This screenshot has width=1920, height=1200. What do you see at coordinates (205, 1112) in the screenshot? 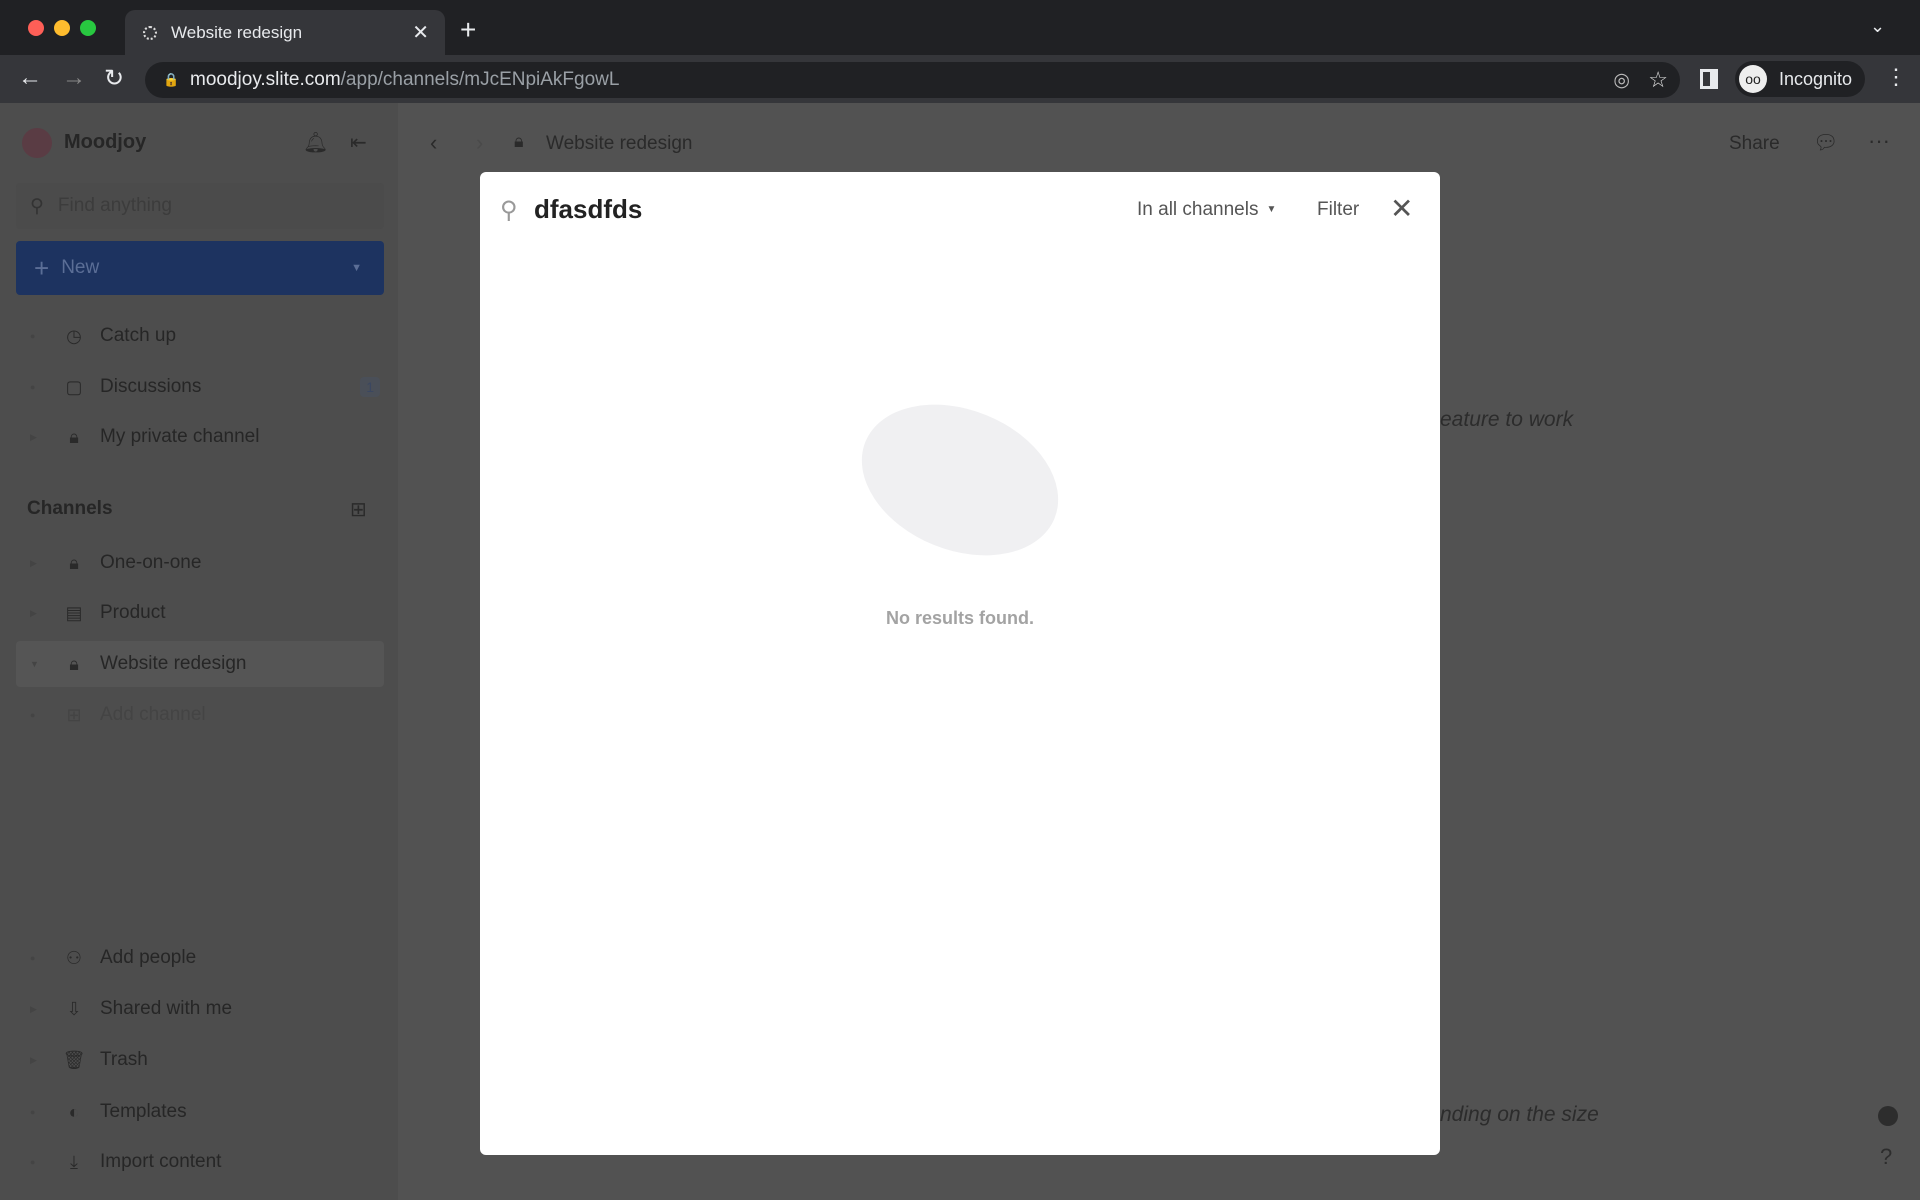
I see `sidebar-item-templates: ● ◐ Templates` at bounding box center [205, 1112].